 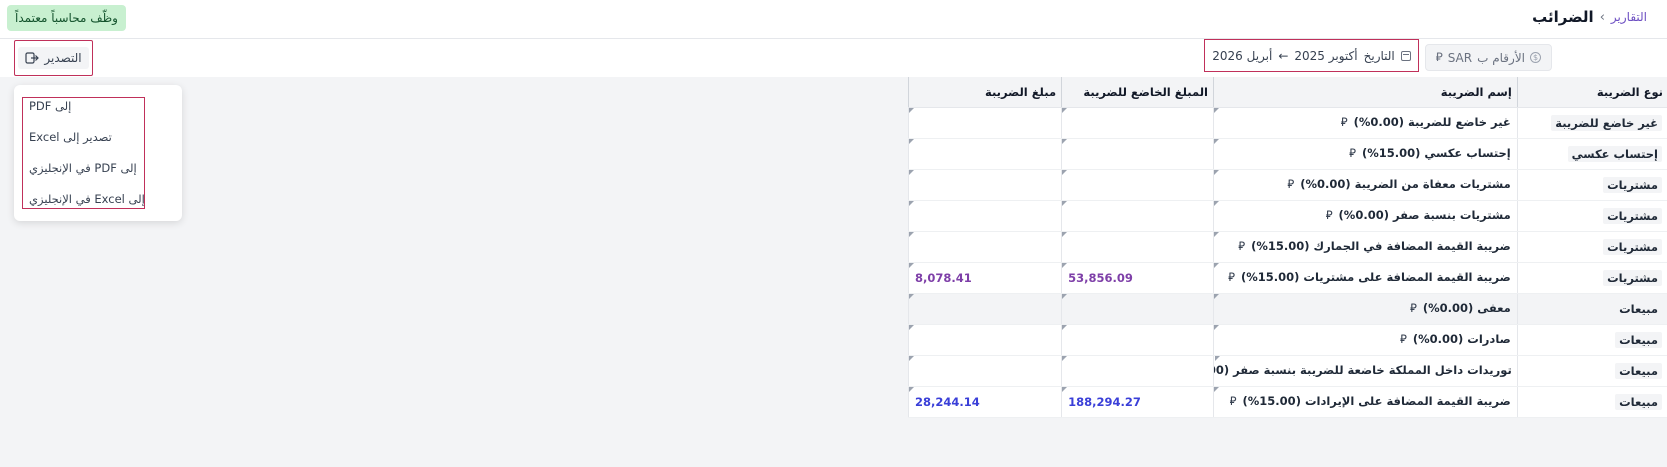 What do you see at coordinates (984, 92) in the screenshot?
I see `column-header-tax-amount: مبلغ الضريبة` at bounding box center [984, 92].